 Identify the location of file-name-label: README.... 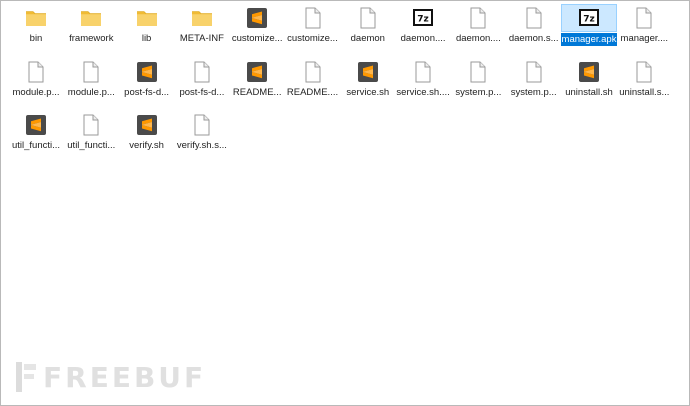
(257, 92).